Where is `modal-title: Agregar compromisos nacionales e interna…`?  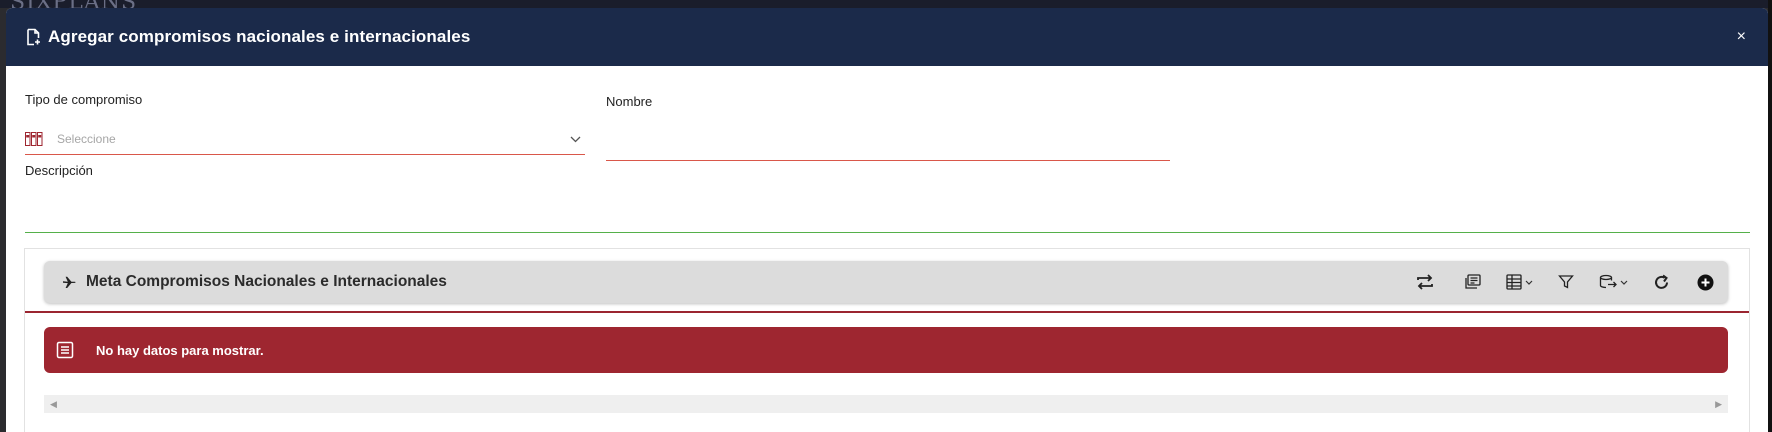 modal-title: Agregar compromisos nacionales e interna… is located at coordinates (259, 36).